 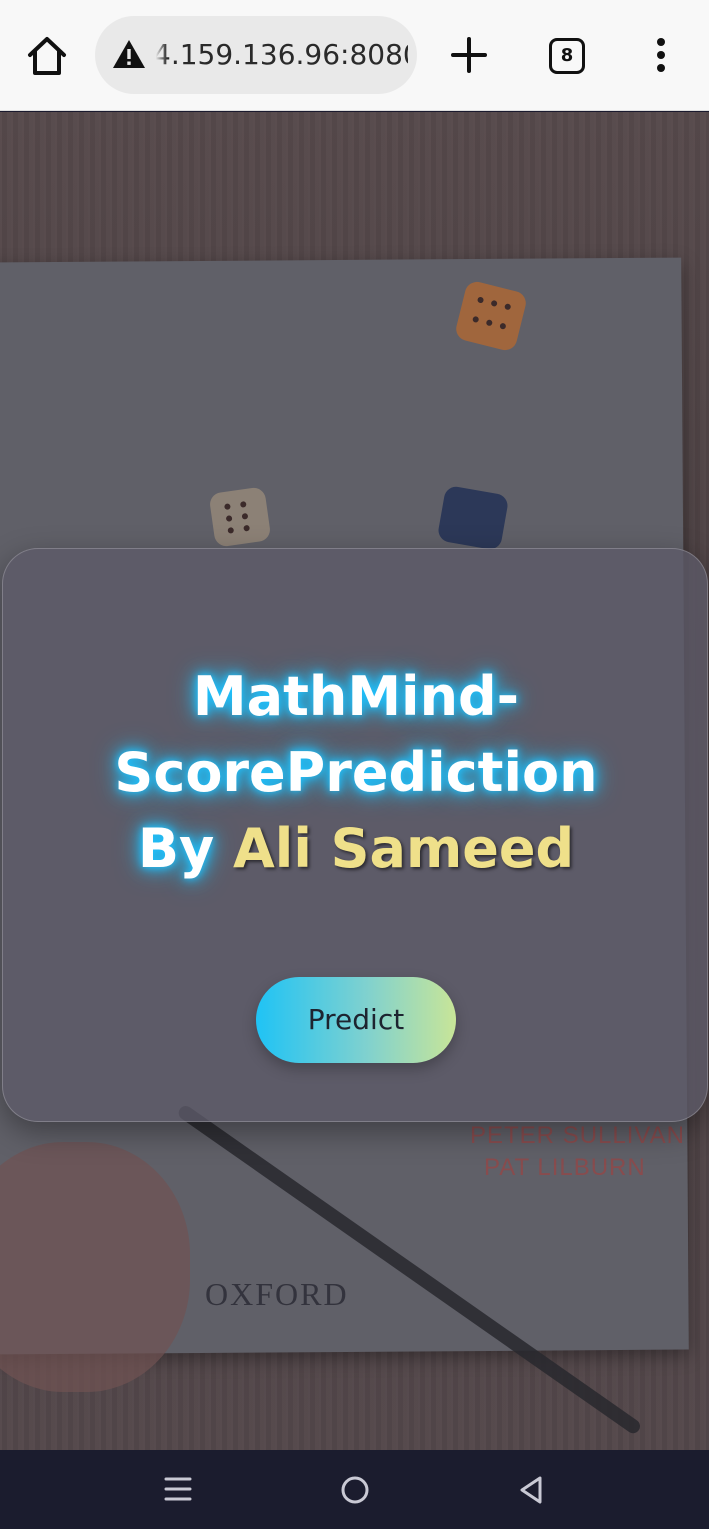 I want to click on browser-toolbar: 4.159.136.96:8080 8, so click(x=354, y=55).